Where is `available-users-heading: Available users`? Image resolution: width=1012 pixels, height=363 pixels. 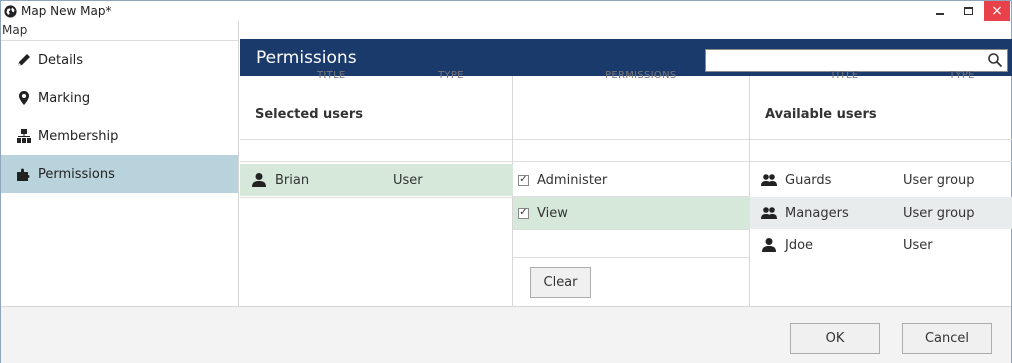
available-users-heading: Available users is located at coordinates (821, 114).